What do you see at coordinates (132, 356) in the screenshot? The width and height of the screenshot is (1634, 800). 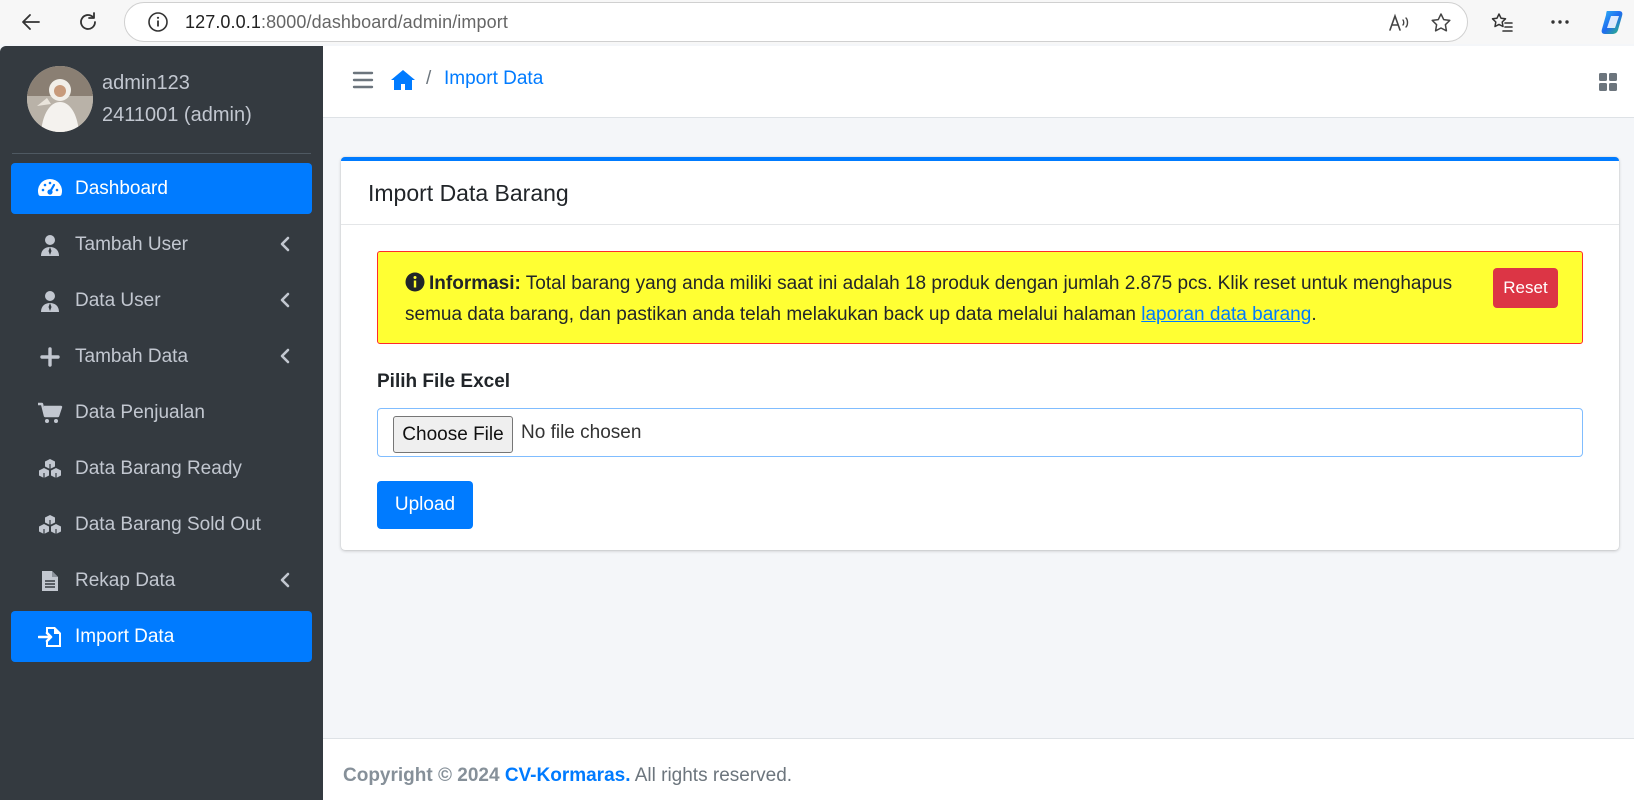 I see `sidebar-item-label: Tambah Data` at bounding box center [132, 356].